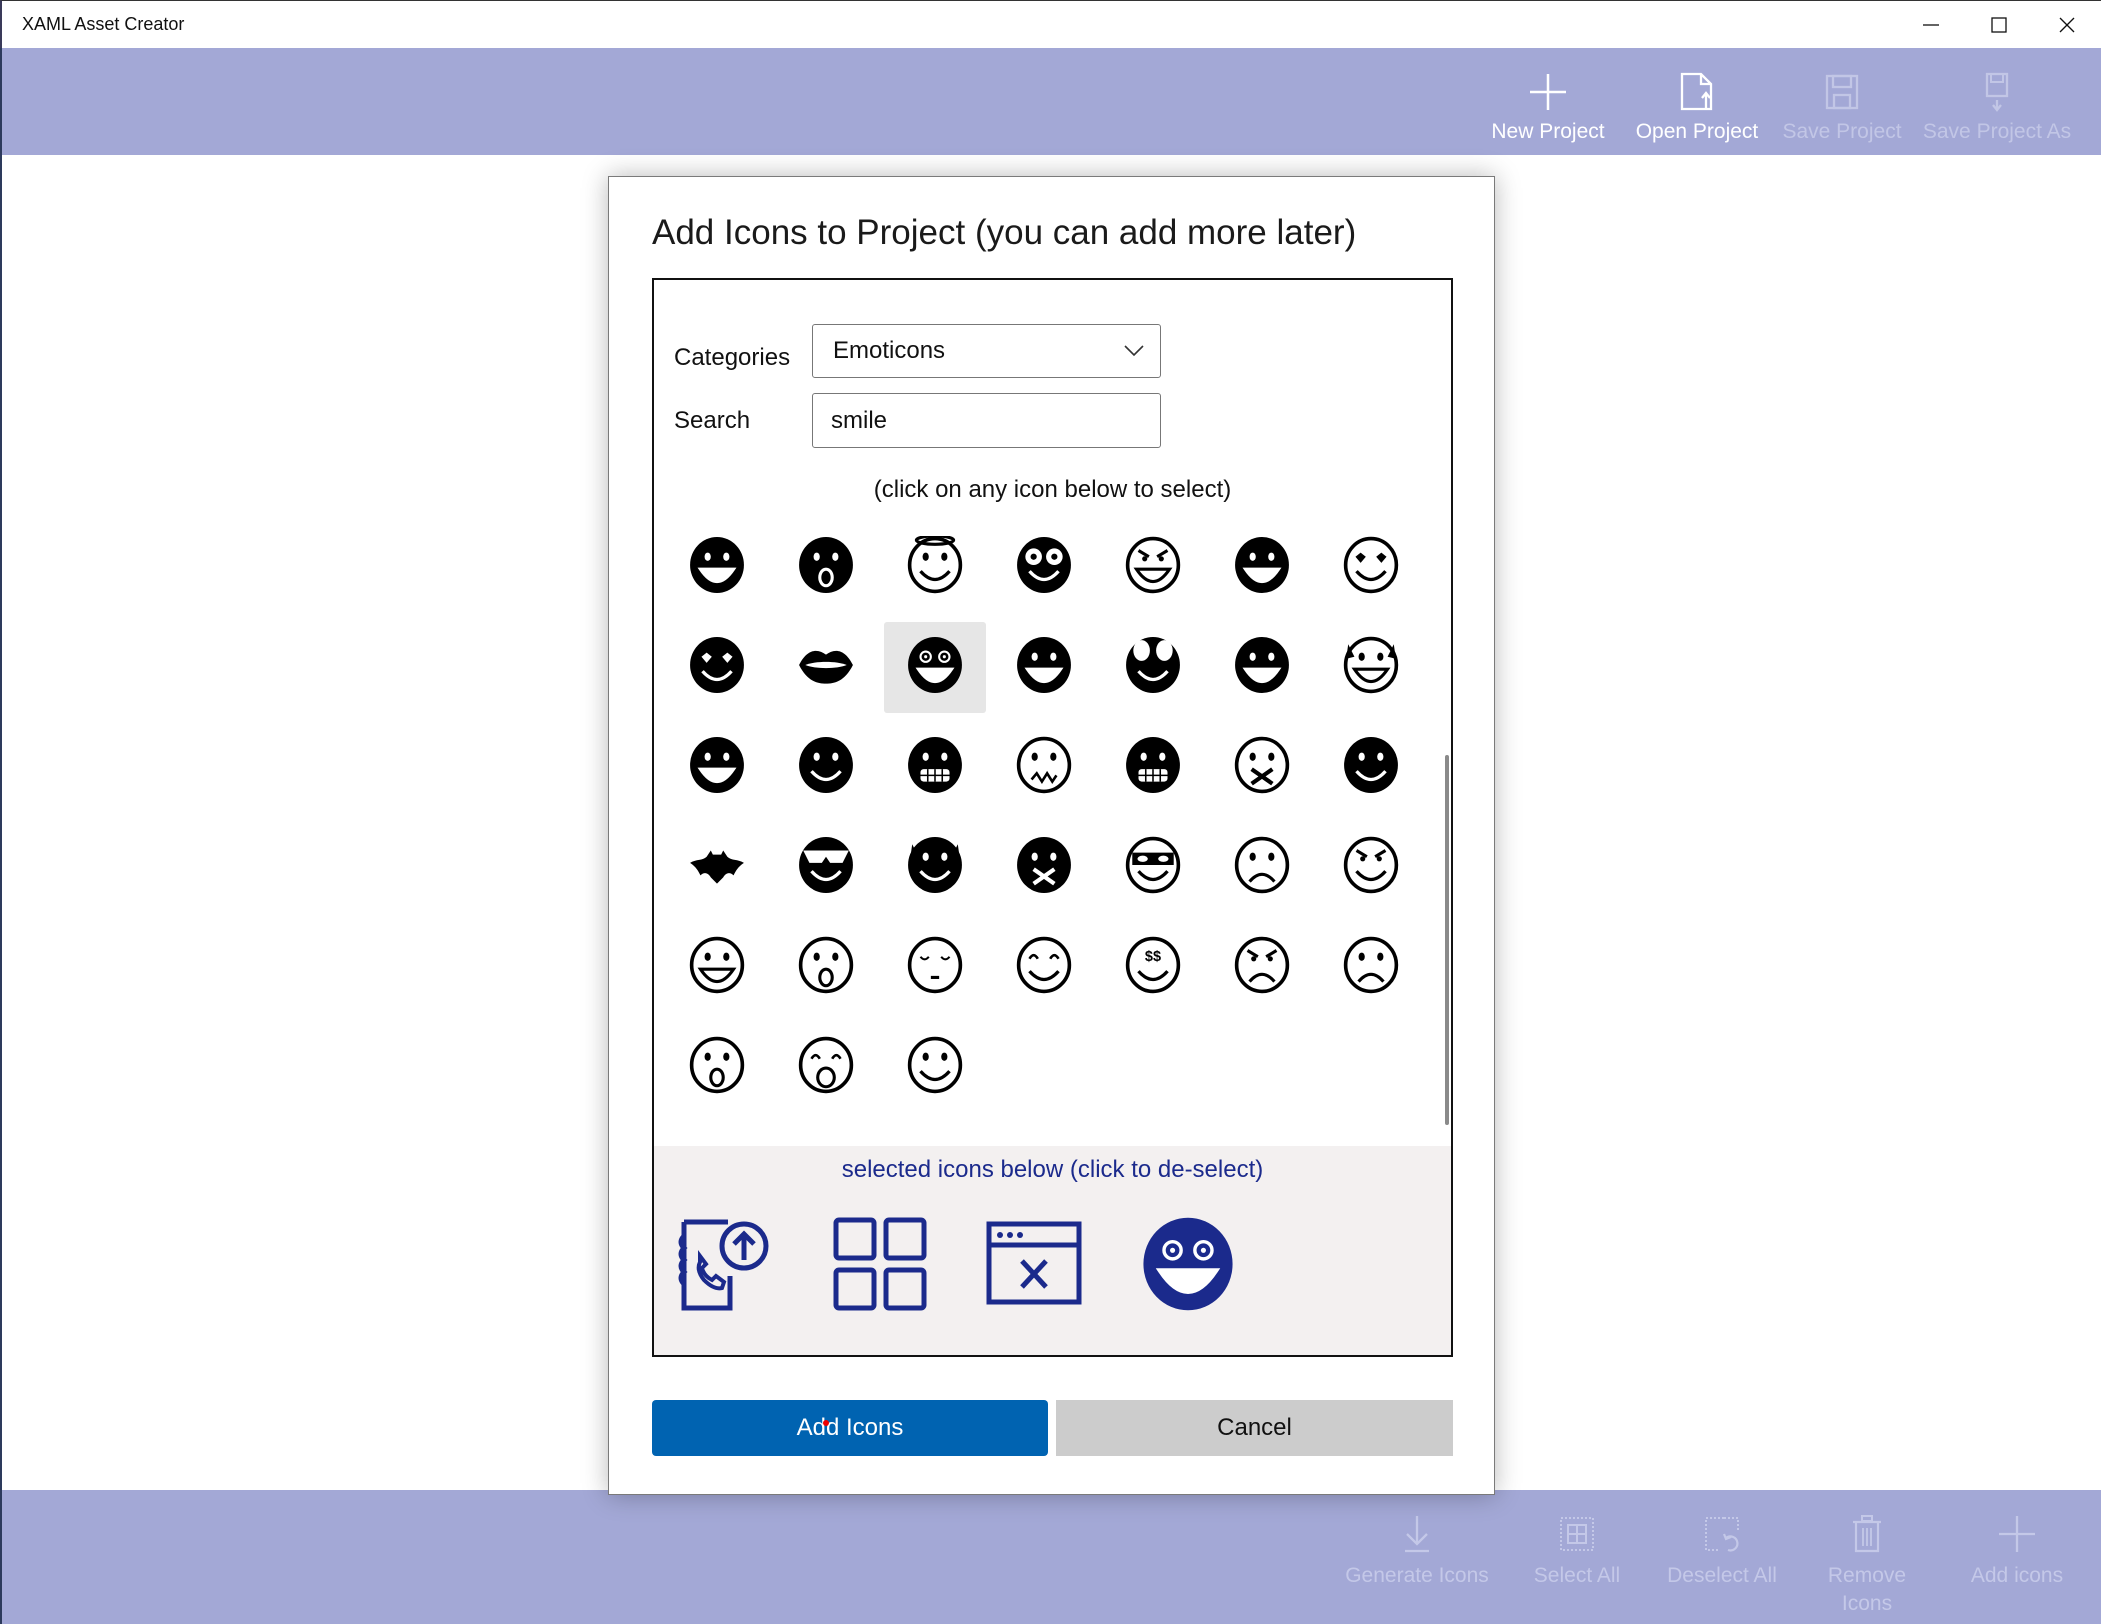 The width and height of the screenshot is (2101, 1624). Describe the element at coordinates (986, 351) in the screenshot. I see `categories-dropdown: Emoticons` at that location.